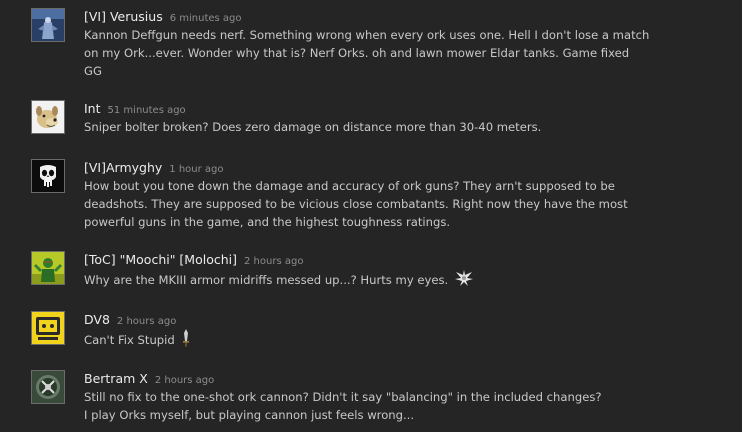  Describe the element at coordinates (48, 268) in the screenshot. I see `green-ork-avatar` at that location.